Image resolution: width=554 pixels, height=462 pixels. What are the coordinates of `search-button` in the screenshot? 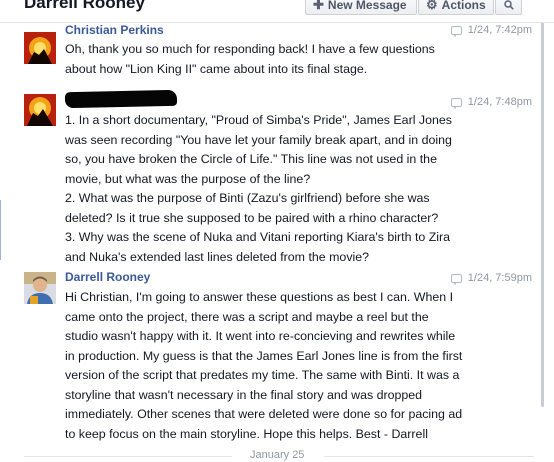 It's located at (508, 7).